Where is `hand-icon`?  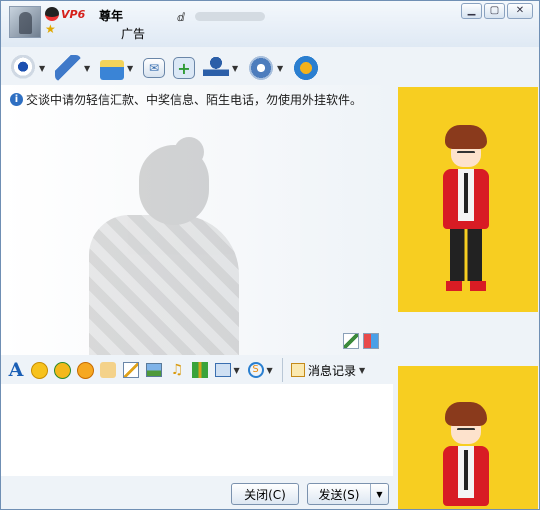 hand-icon is located at coordinates (108, 370).